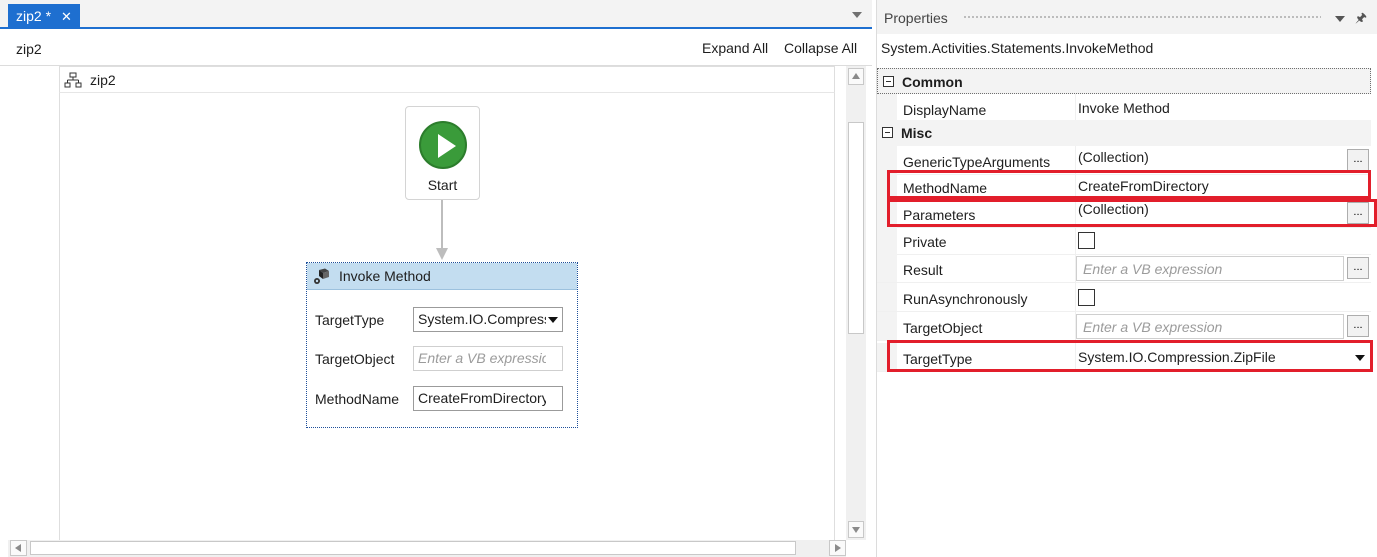 The width and height of the screenshot is (1377, 557). Describe the element at coordinates (820, 48) in the screenshot. I see `collapse-all-button: Collapse All` at that location.